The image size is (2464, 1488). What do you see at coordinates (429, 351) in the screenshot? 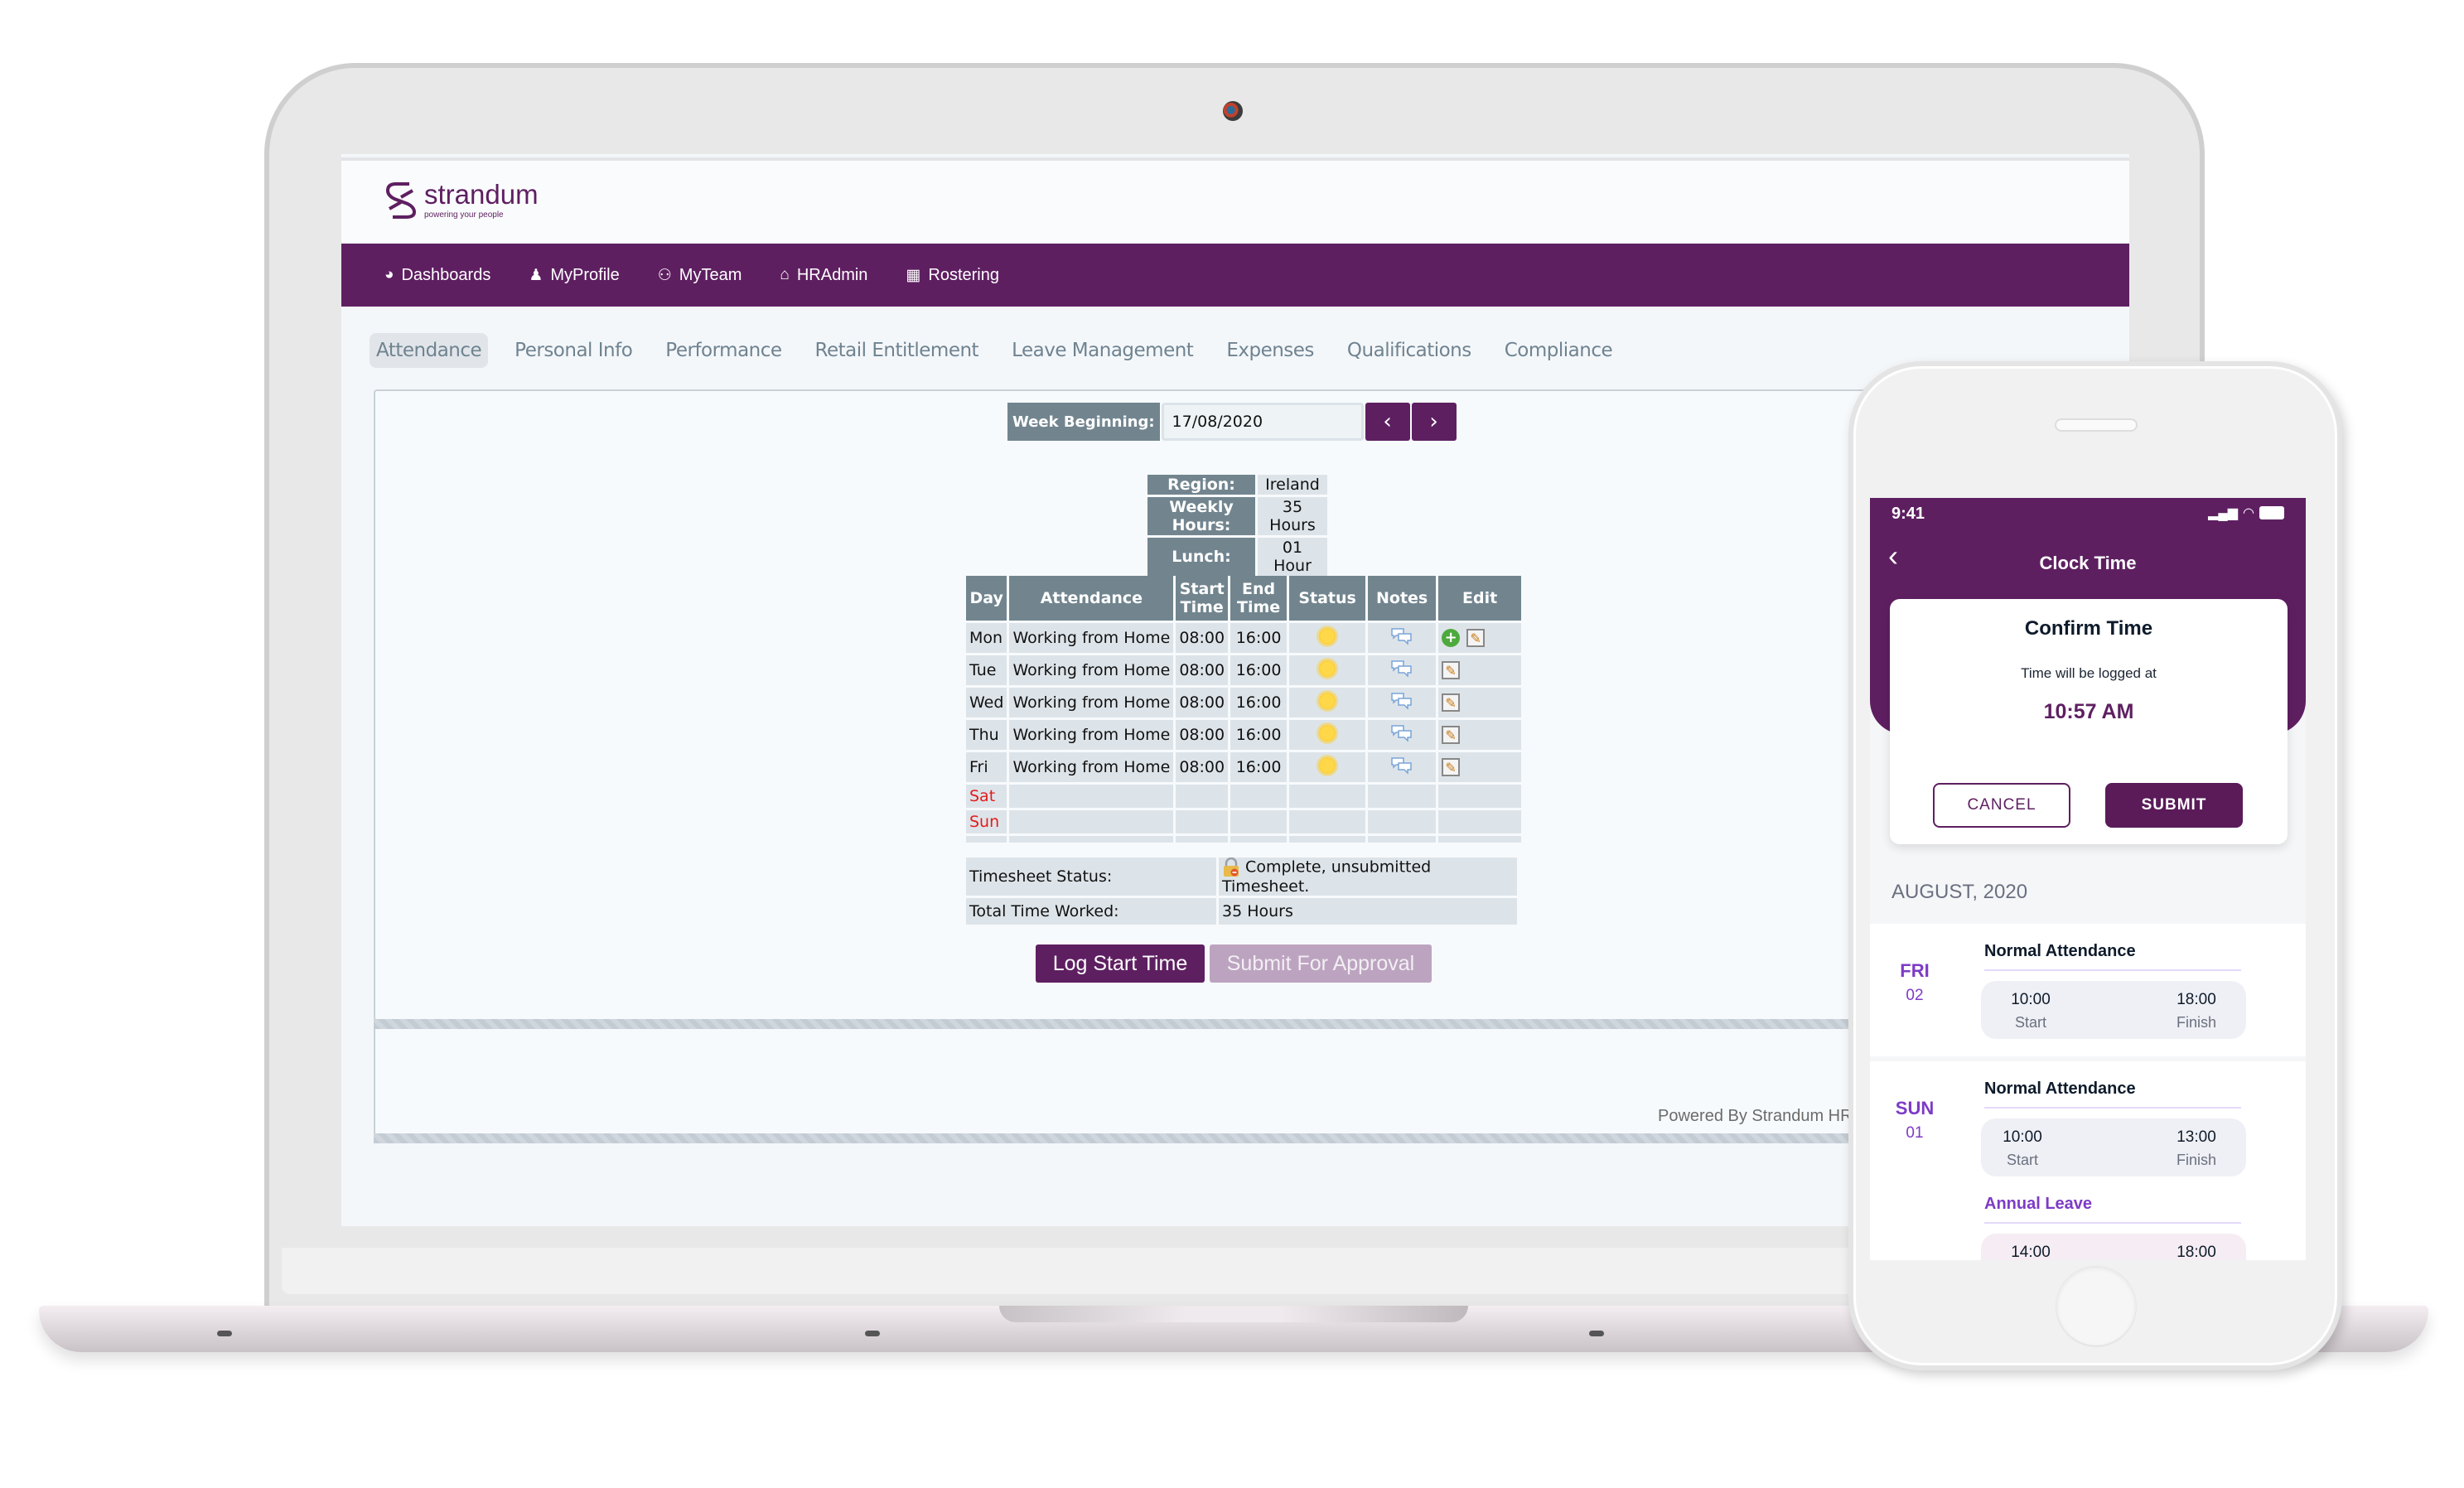
I see `tab-attendance: Attendance` at bounding box center [429, 351].